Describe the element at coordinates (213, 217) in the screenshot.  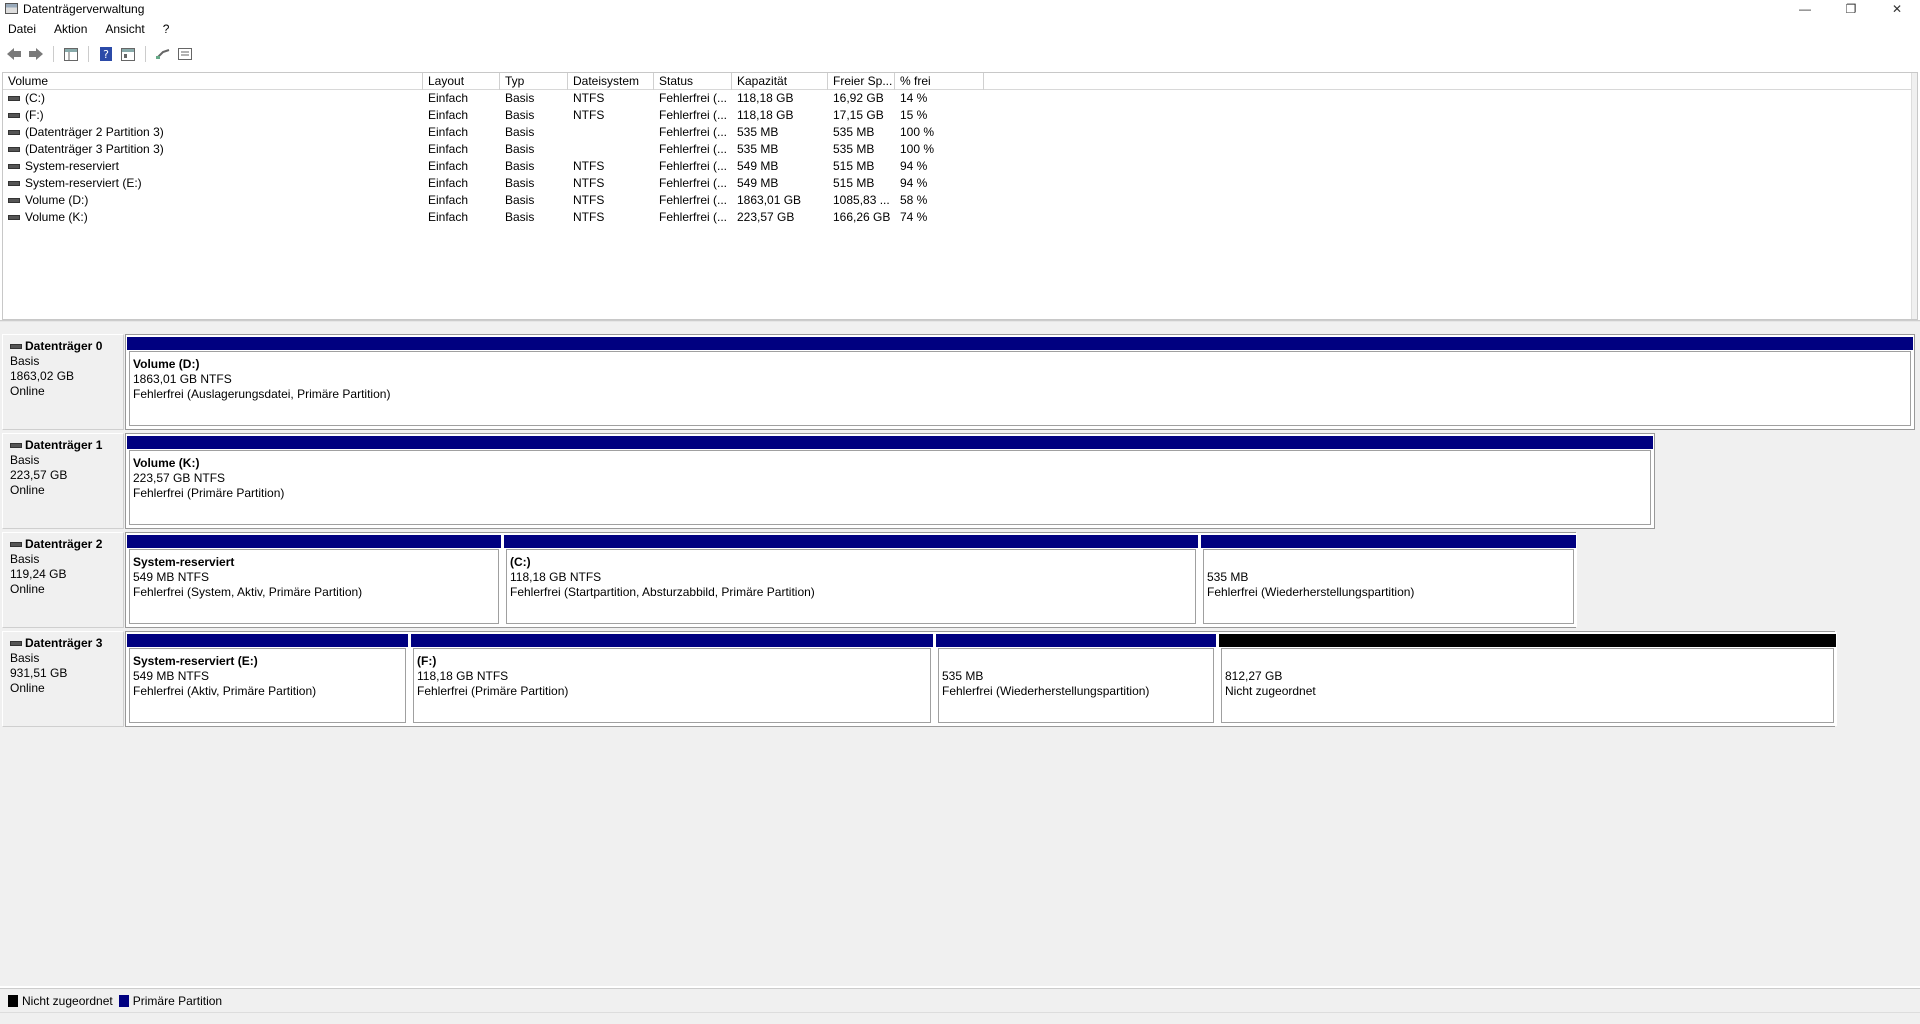
I see `cell-volume: Volume (K:)` at that location.